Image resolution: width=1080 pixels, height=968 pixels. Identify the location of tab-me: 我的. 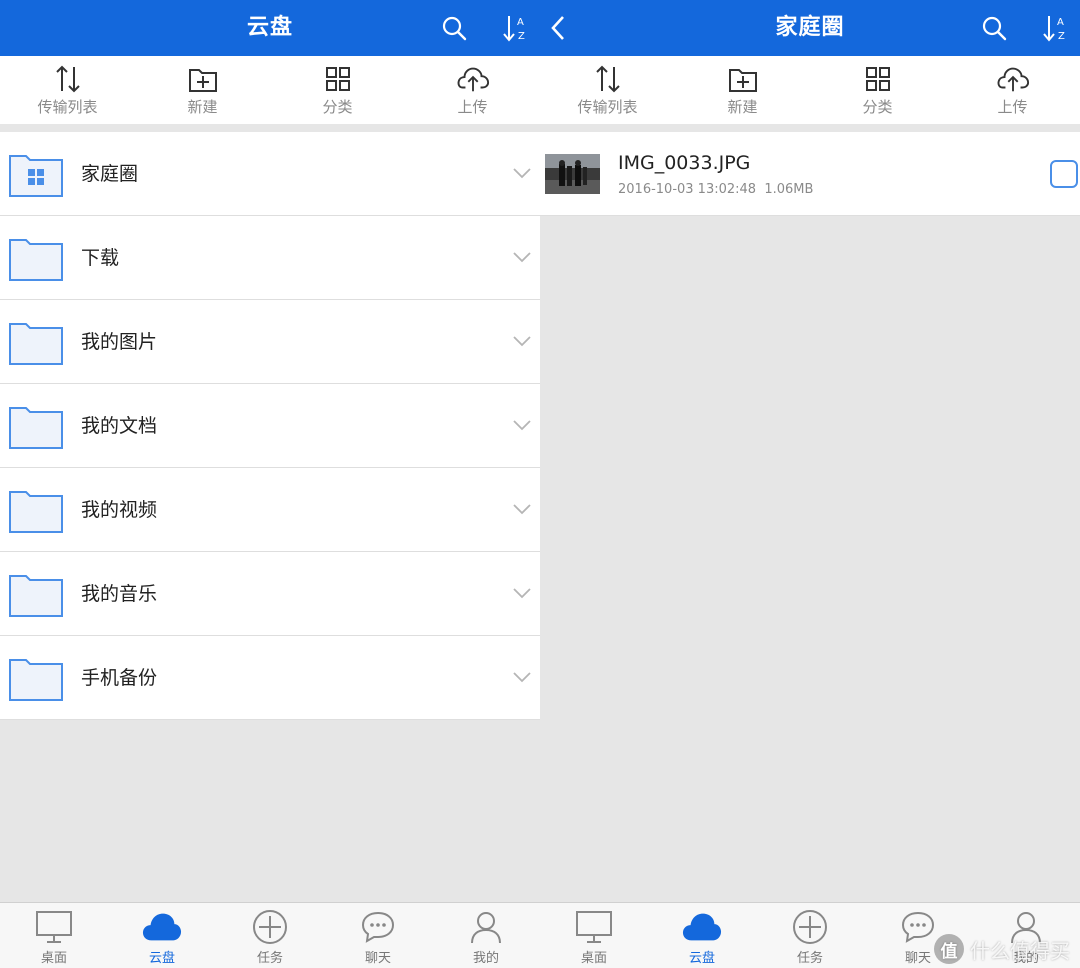
(486, 935).